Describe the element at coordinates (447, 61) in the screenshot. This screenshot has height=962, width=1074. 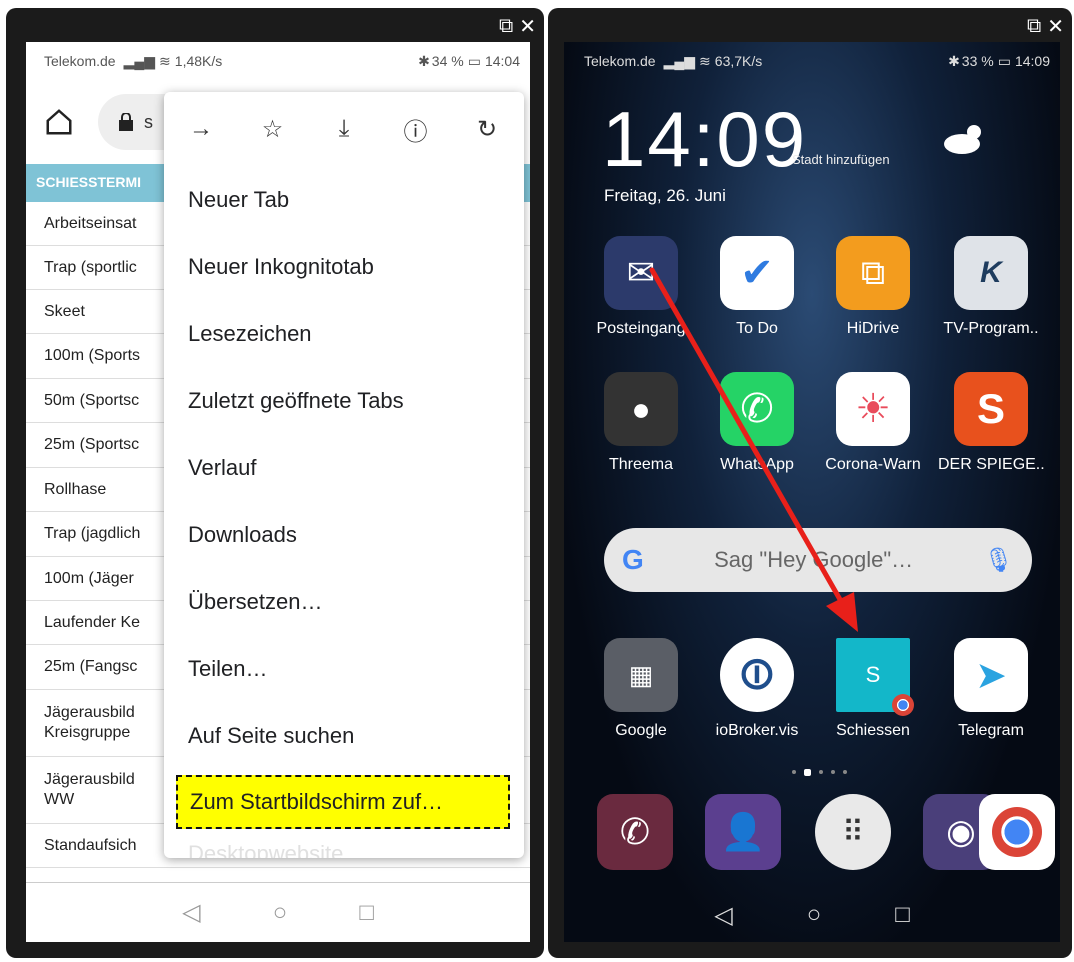
I see `battery-level: 34 %` at that location.